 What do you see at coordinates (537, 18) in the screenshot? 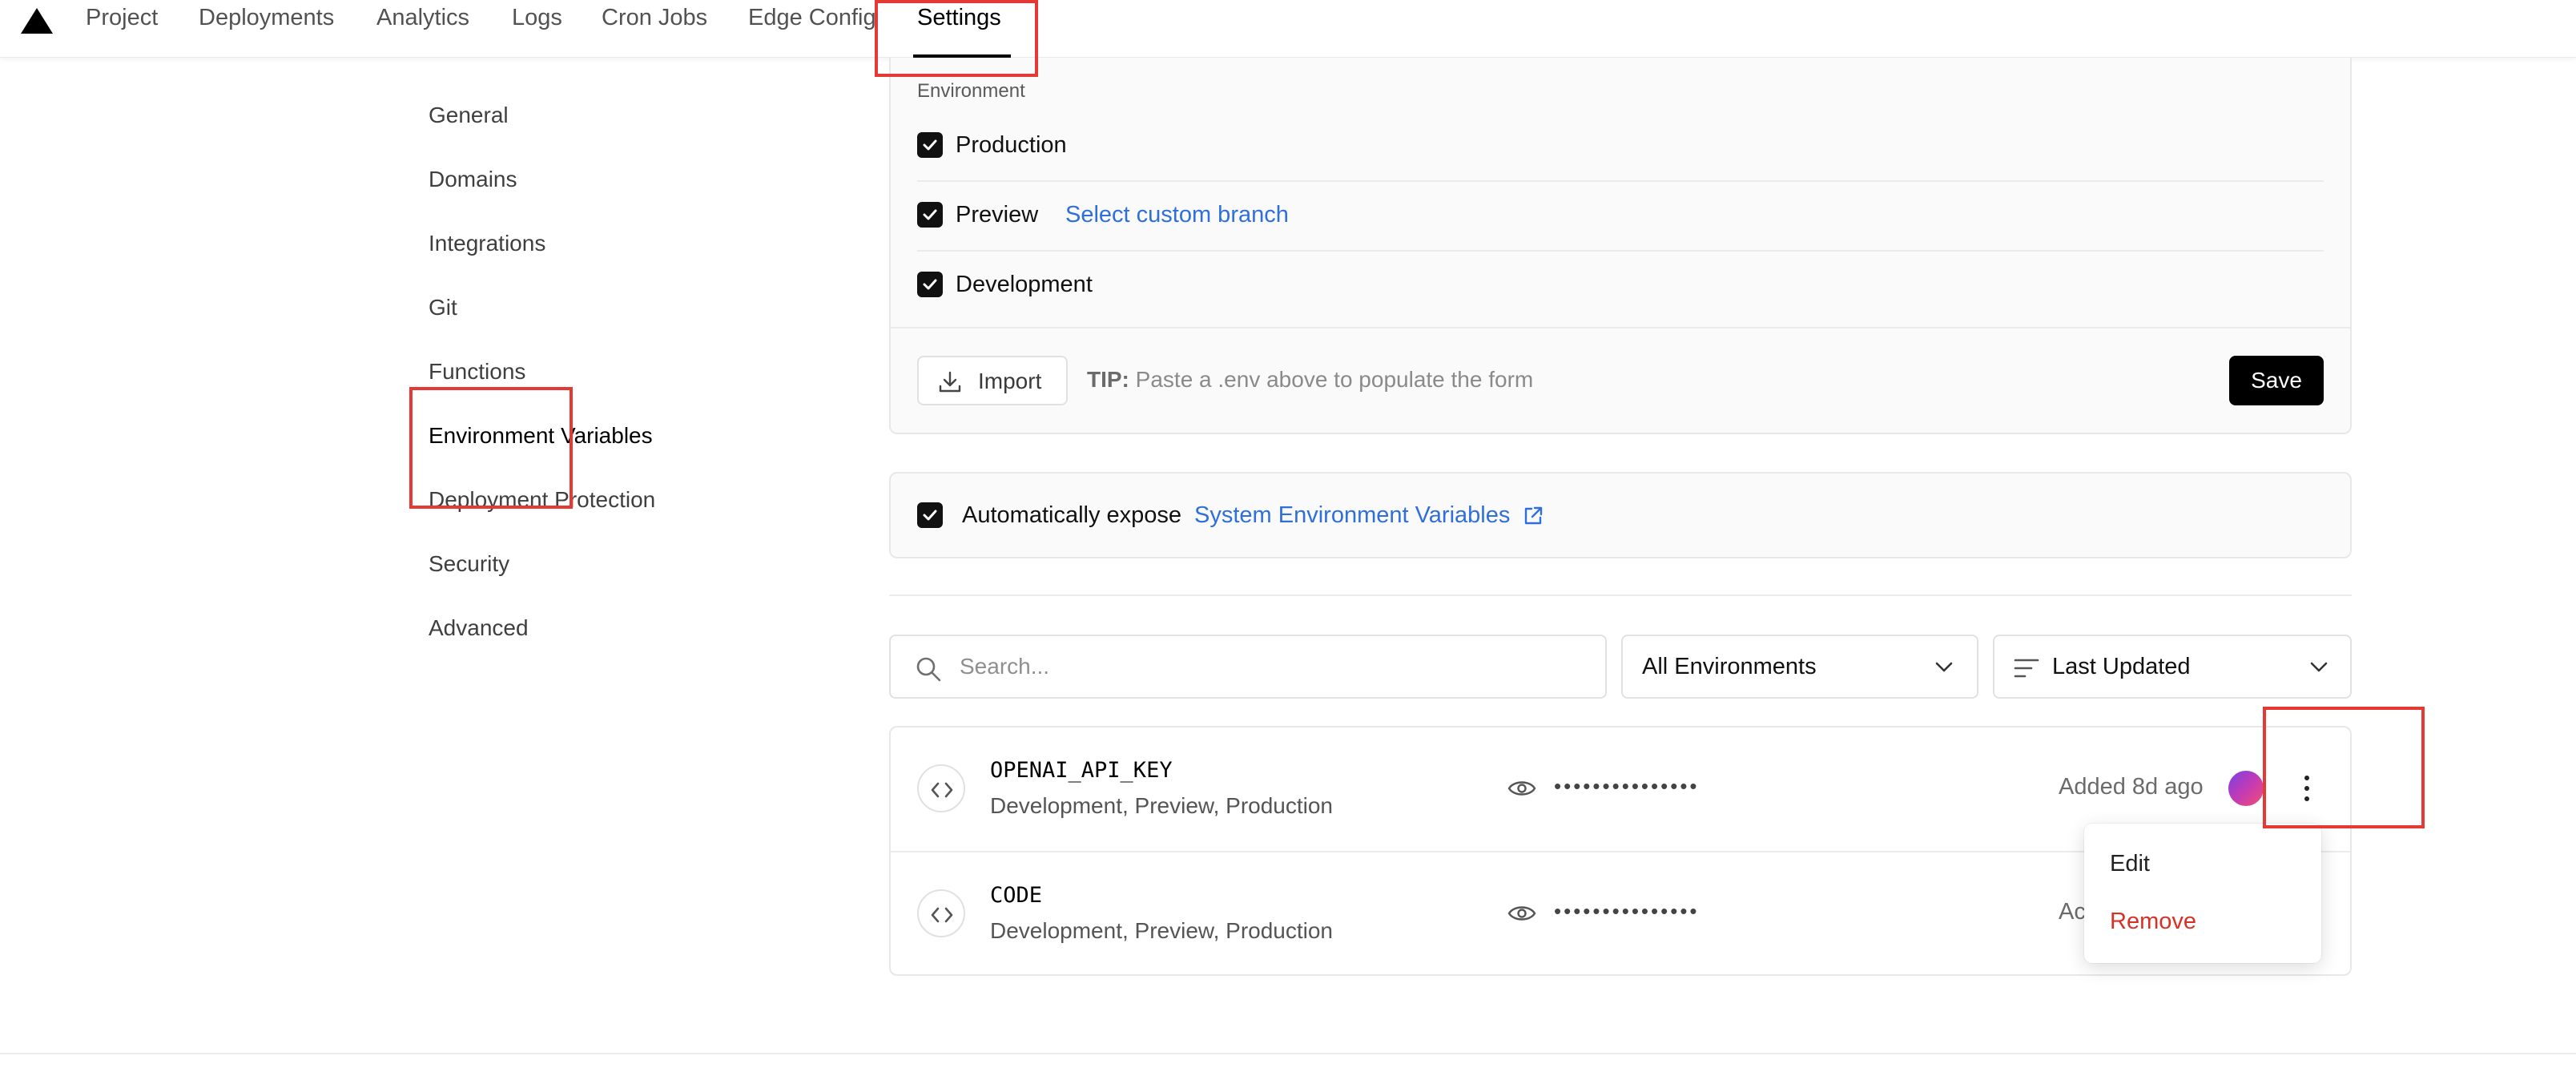
I see `nav-item-logs: Logs` at bounding box center [537, 18].